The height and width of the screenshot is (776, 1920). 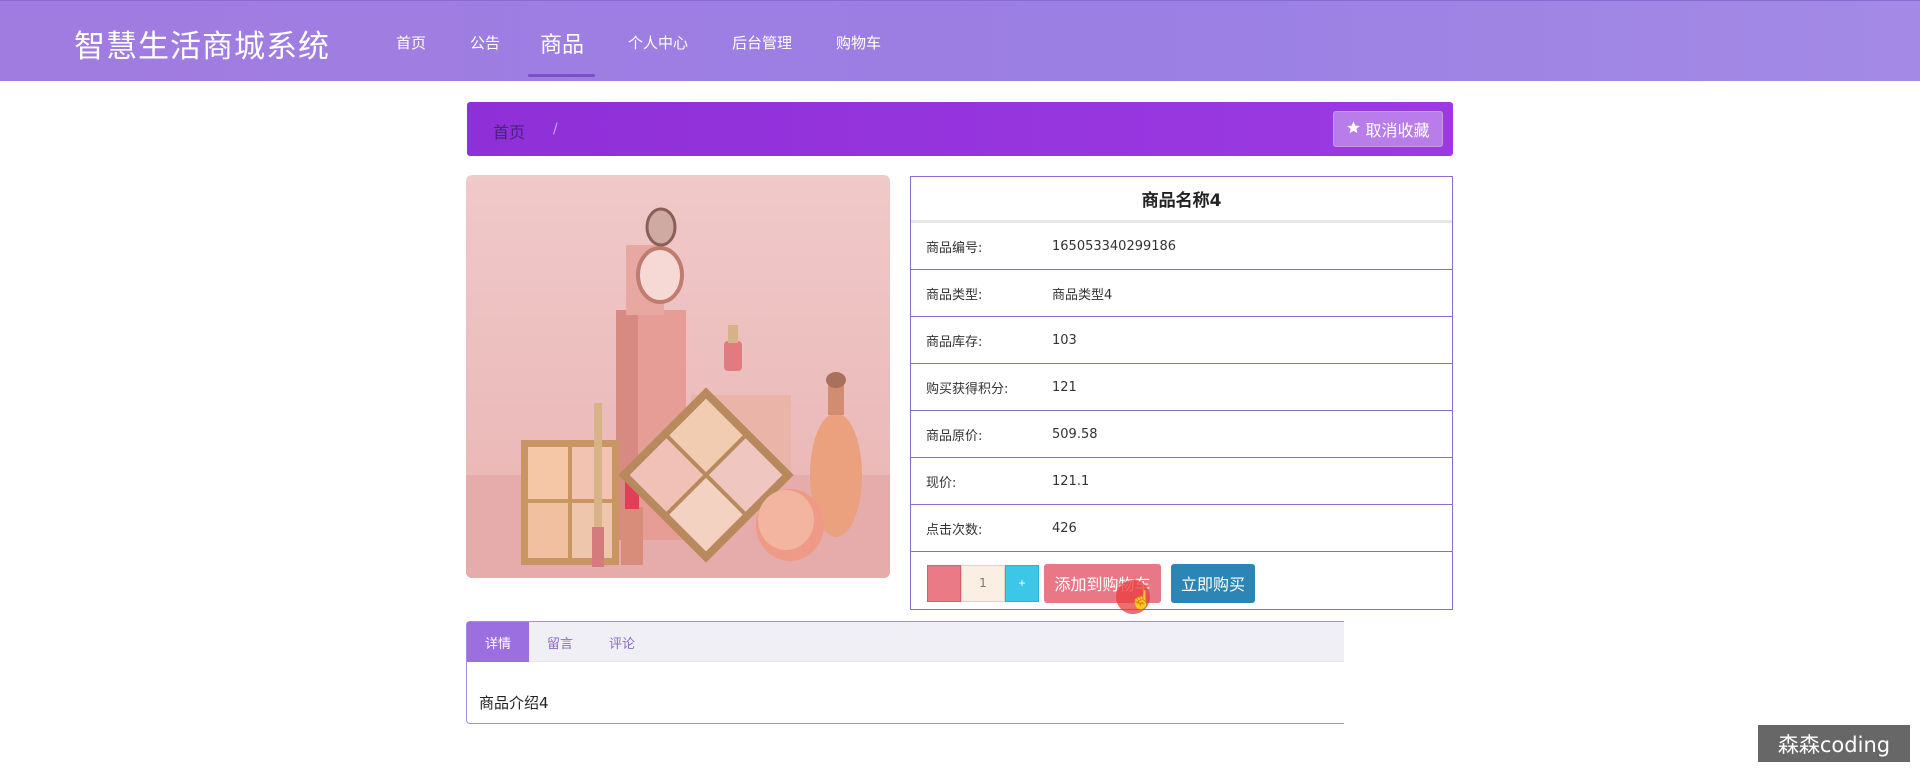 I want to click on info-row-code: 商品编号: 165053340299186, so click(x=1181, y=246).